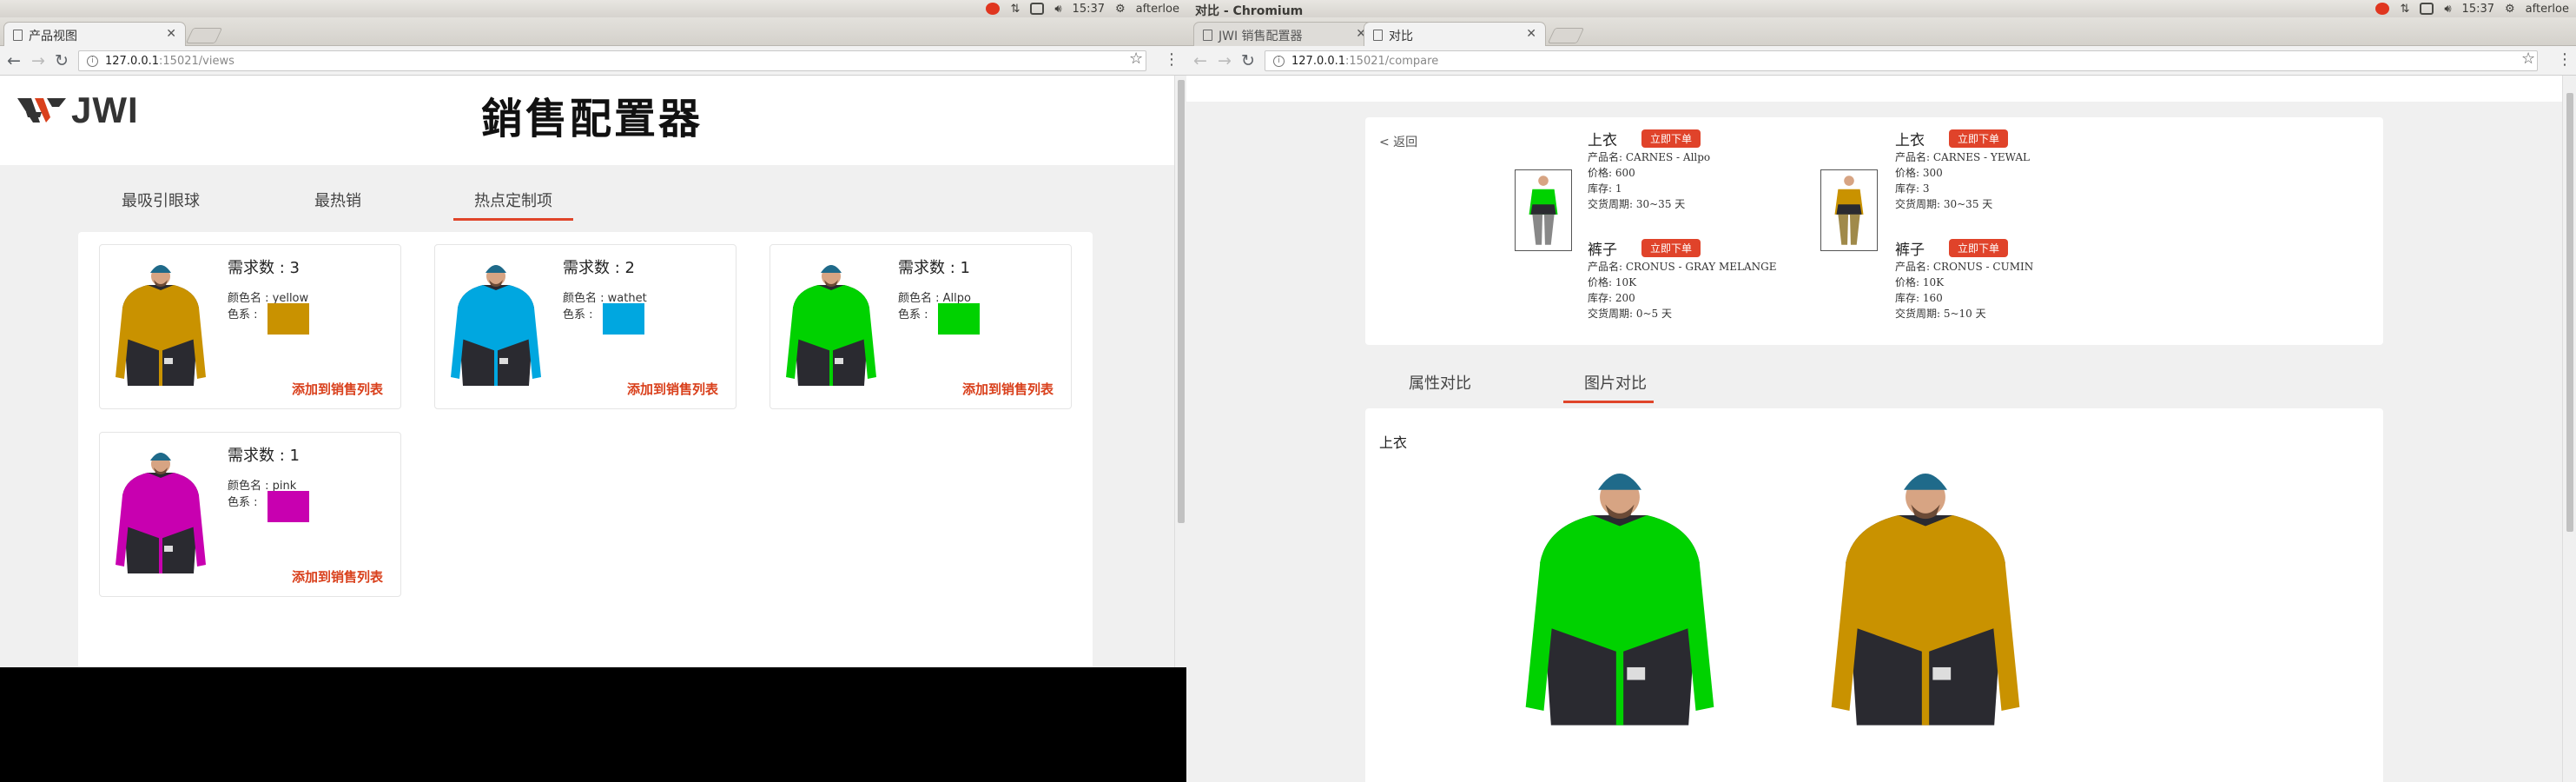  Describe the element at coordinates (1609, 387) in the screenshot. I see `tab-image-compare: 图片对比` at that location.